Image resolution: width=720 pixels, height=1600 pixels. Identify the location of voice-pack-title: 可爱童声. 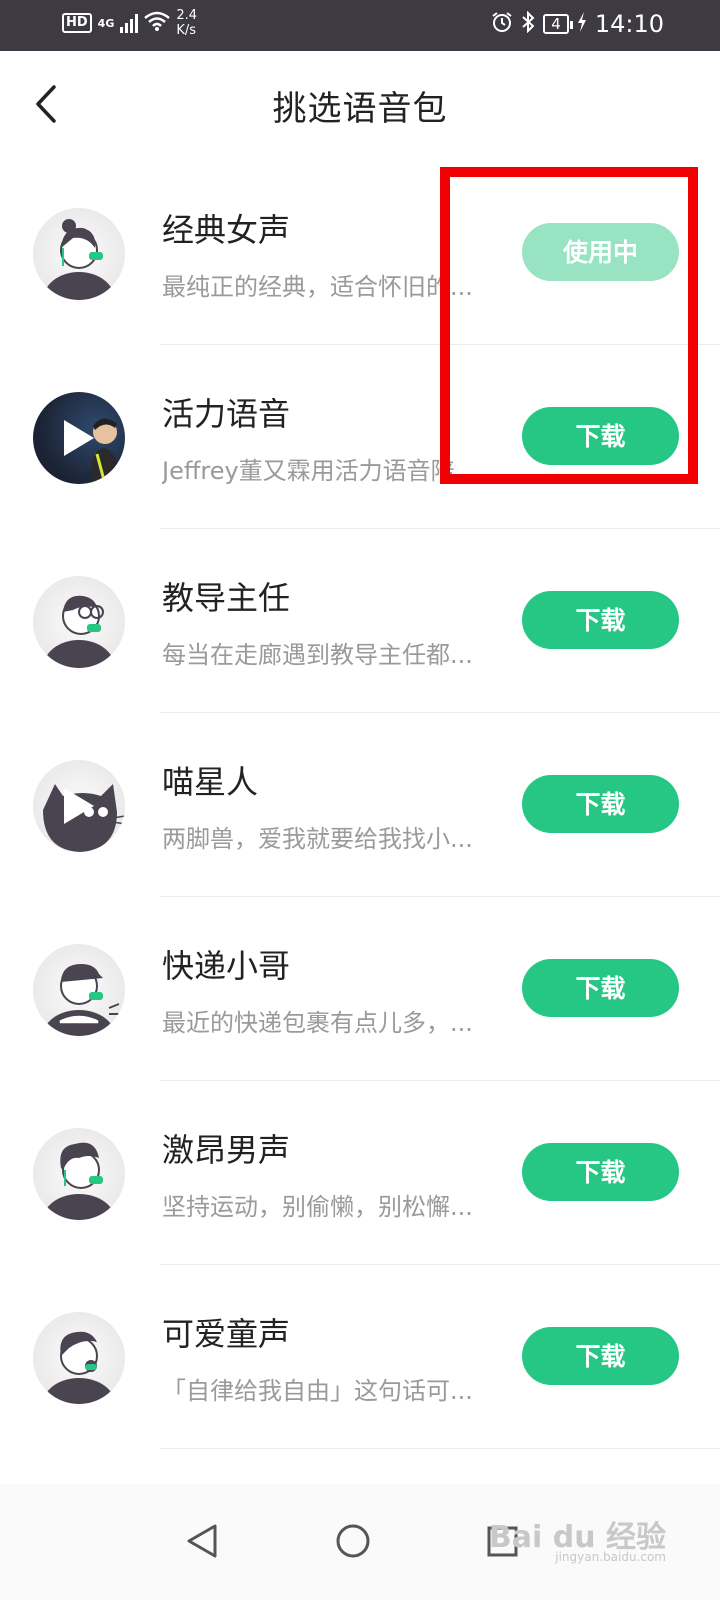
(226, 1334).